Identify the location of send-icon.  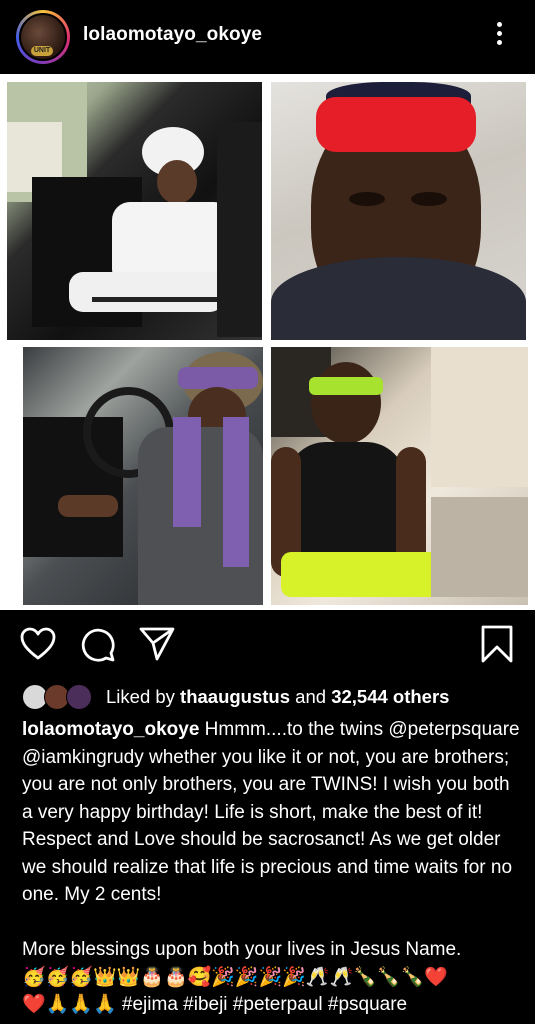
(157, 644).